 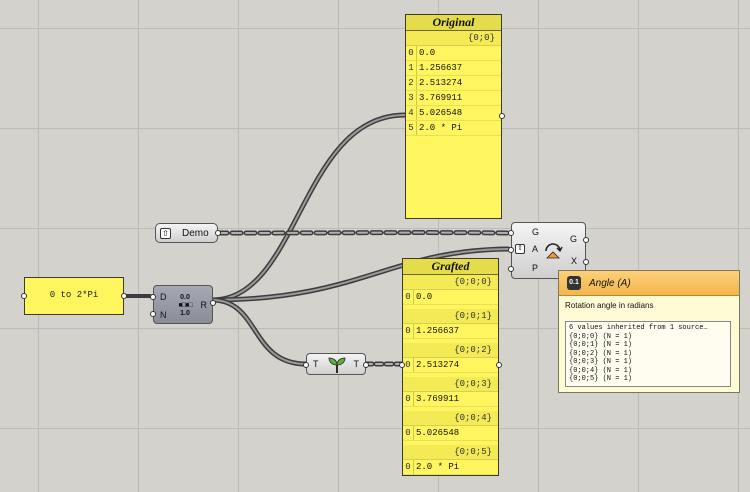 I want to click on range-input-value: 0 to 2*Pi, so click(x=74, y=295).